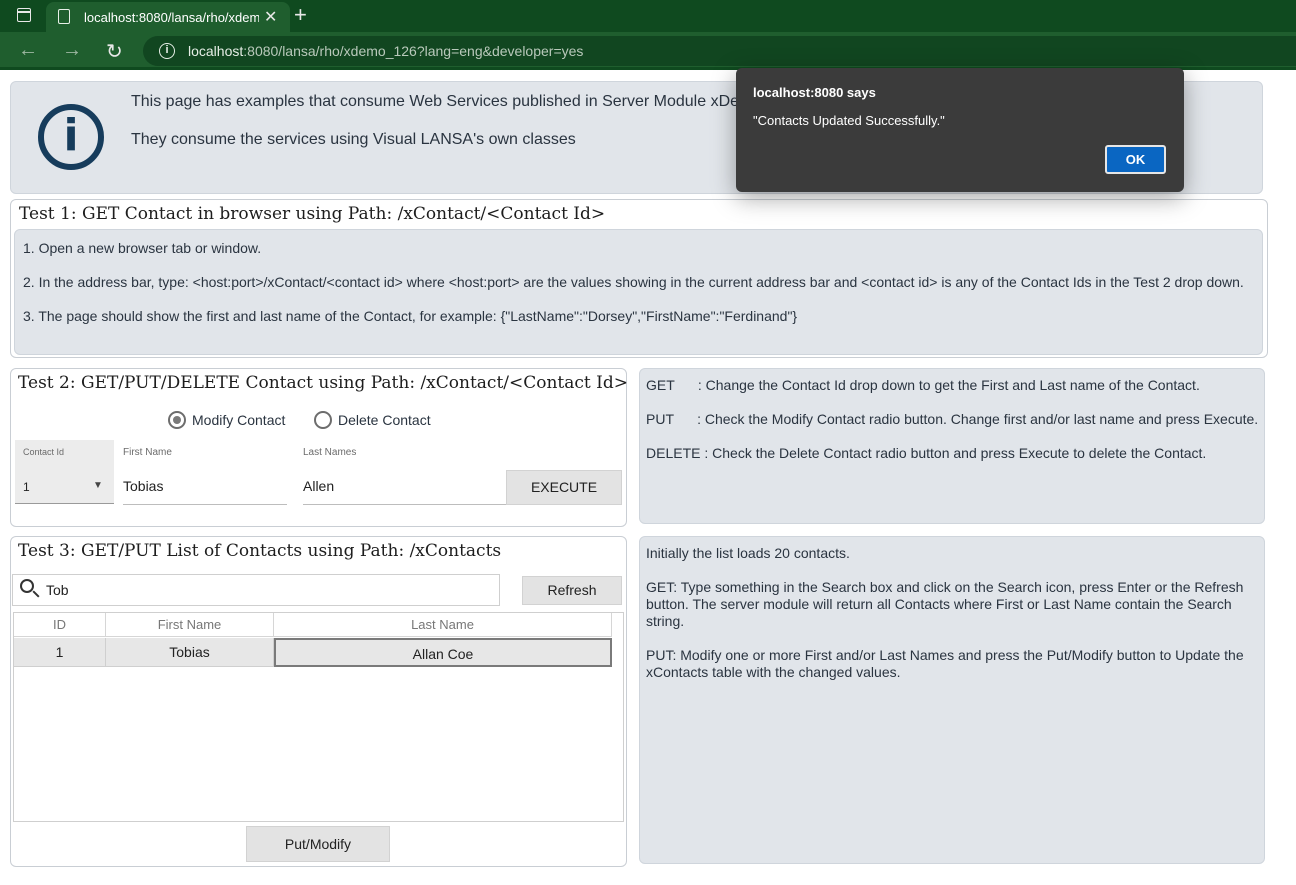 This screenshot has width=1296, height=885. Describe the element at coordinates (384, 420) in the screenshot. I see `delete-contact-label: Delete Contact` at that location.